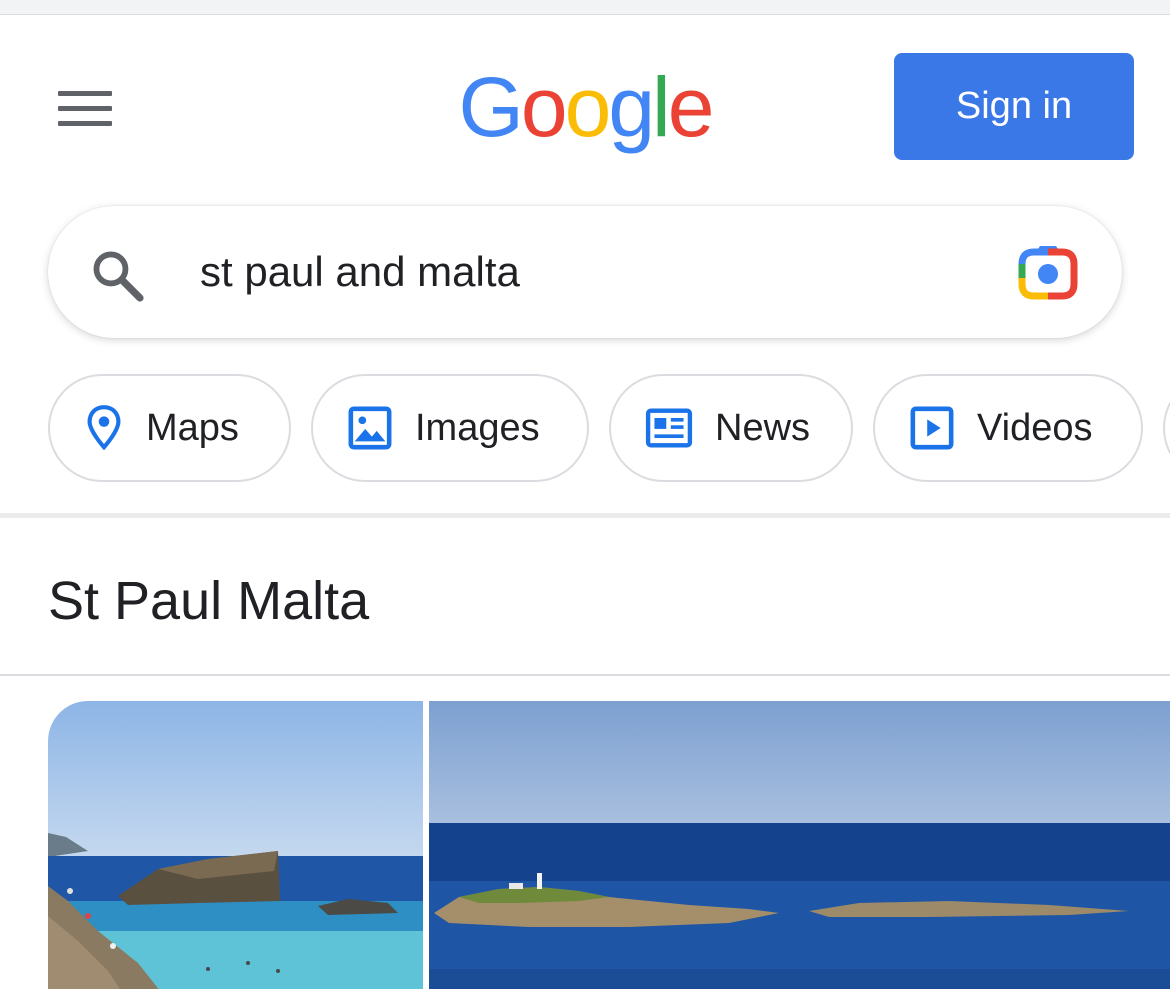 This screenshot has width=1170, height=989. Describe the element at coordinates (104, 428) in the screenshot. I see `map-pin-icon` at that location.